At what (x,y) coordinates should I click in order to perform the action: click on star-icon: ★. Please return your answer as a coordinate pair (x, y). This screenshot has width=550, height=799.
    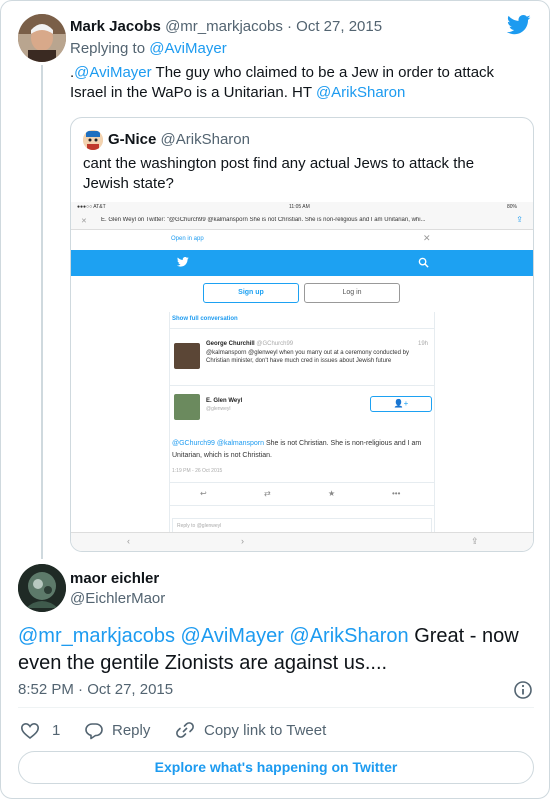
    Looking at the image, I should click on (332, 493).